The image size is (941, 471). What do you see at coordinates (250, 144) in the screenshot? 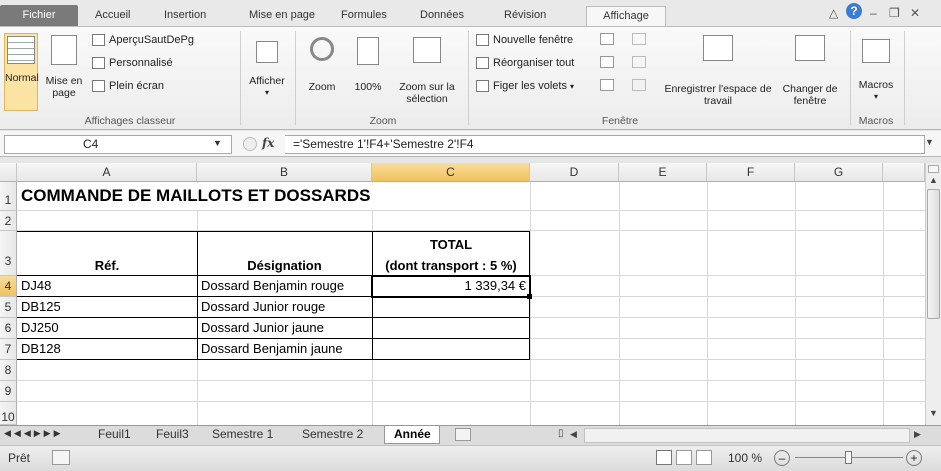
I see `cancel-icon` at bounding box center [250, 144].